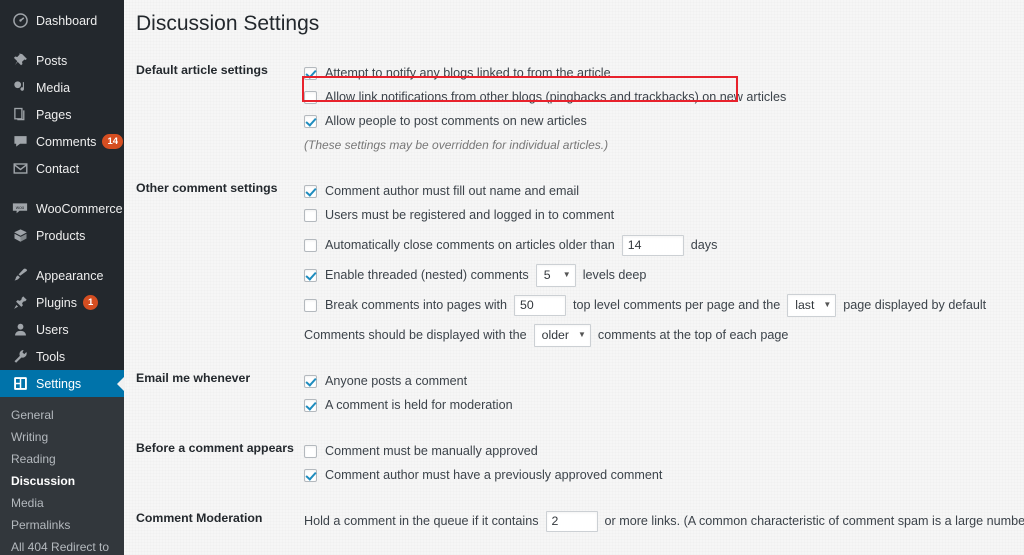 This screenshot has height=555, width=1024. What do you see at coordinates (704, 245) in the screenshot?
I see `option-label-after: days` at bounding box center [704, 245].